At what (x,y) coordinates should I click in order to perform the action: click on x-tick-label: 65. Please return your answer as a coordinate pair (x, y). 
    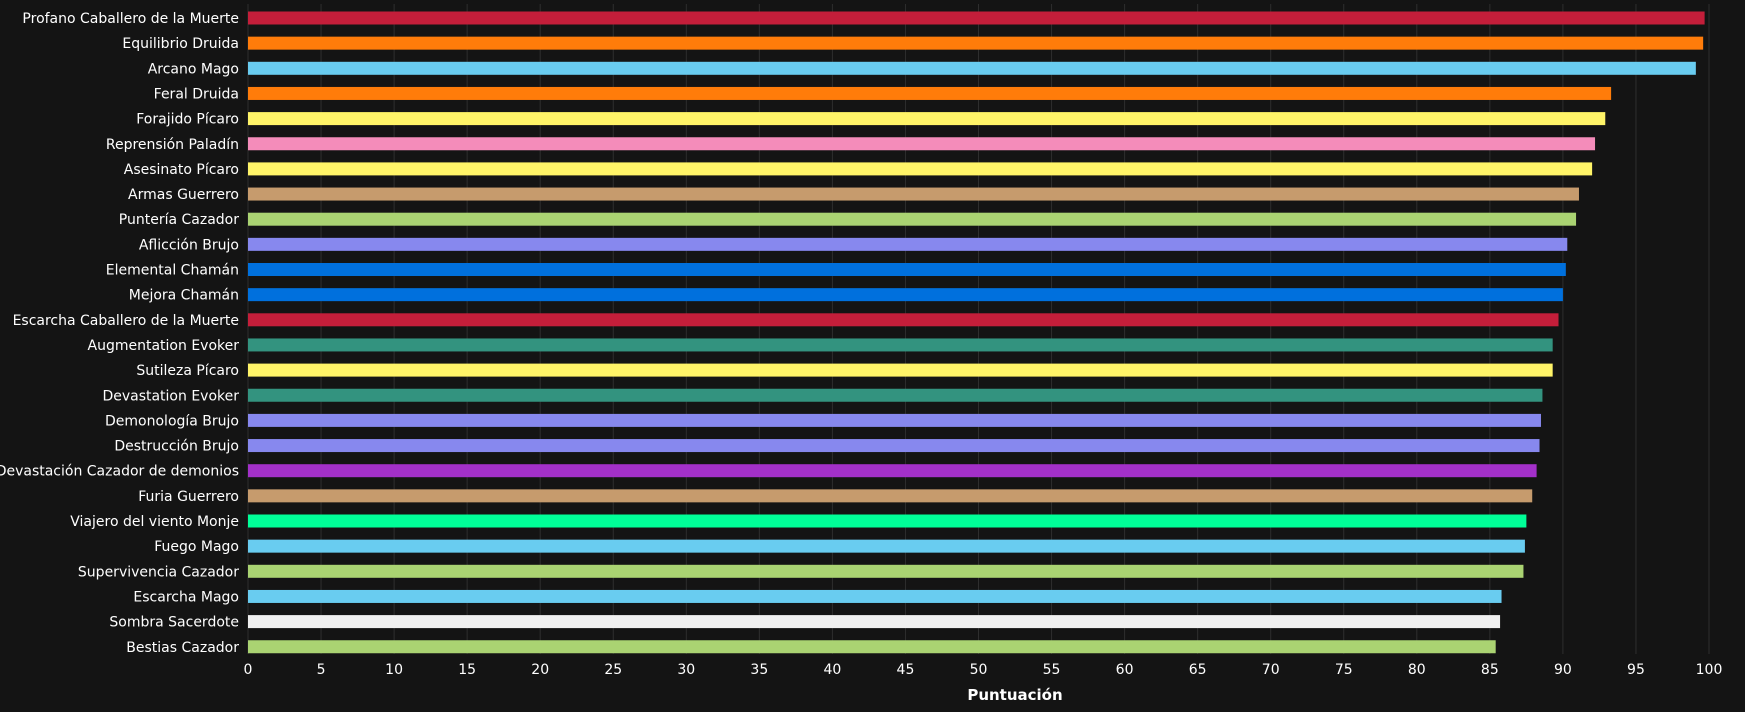
    Looking at the image, I should click on (1198, 670).